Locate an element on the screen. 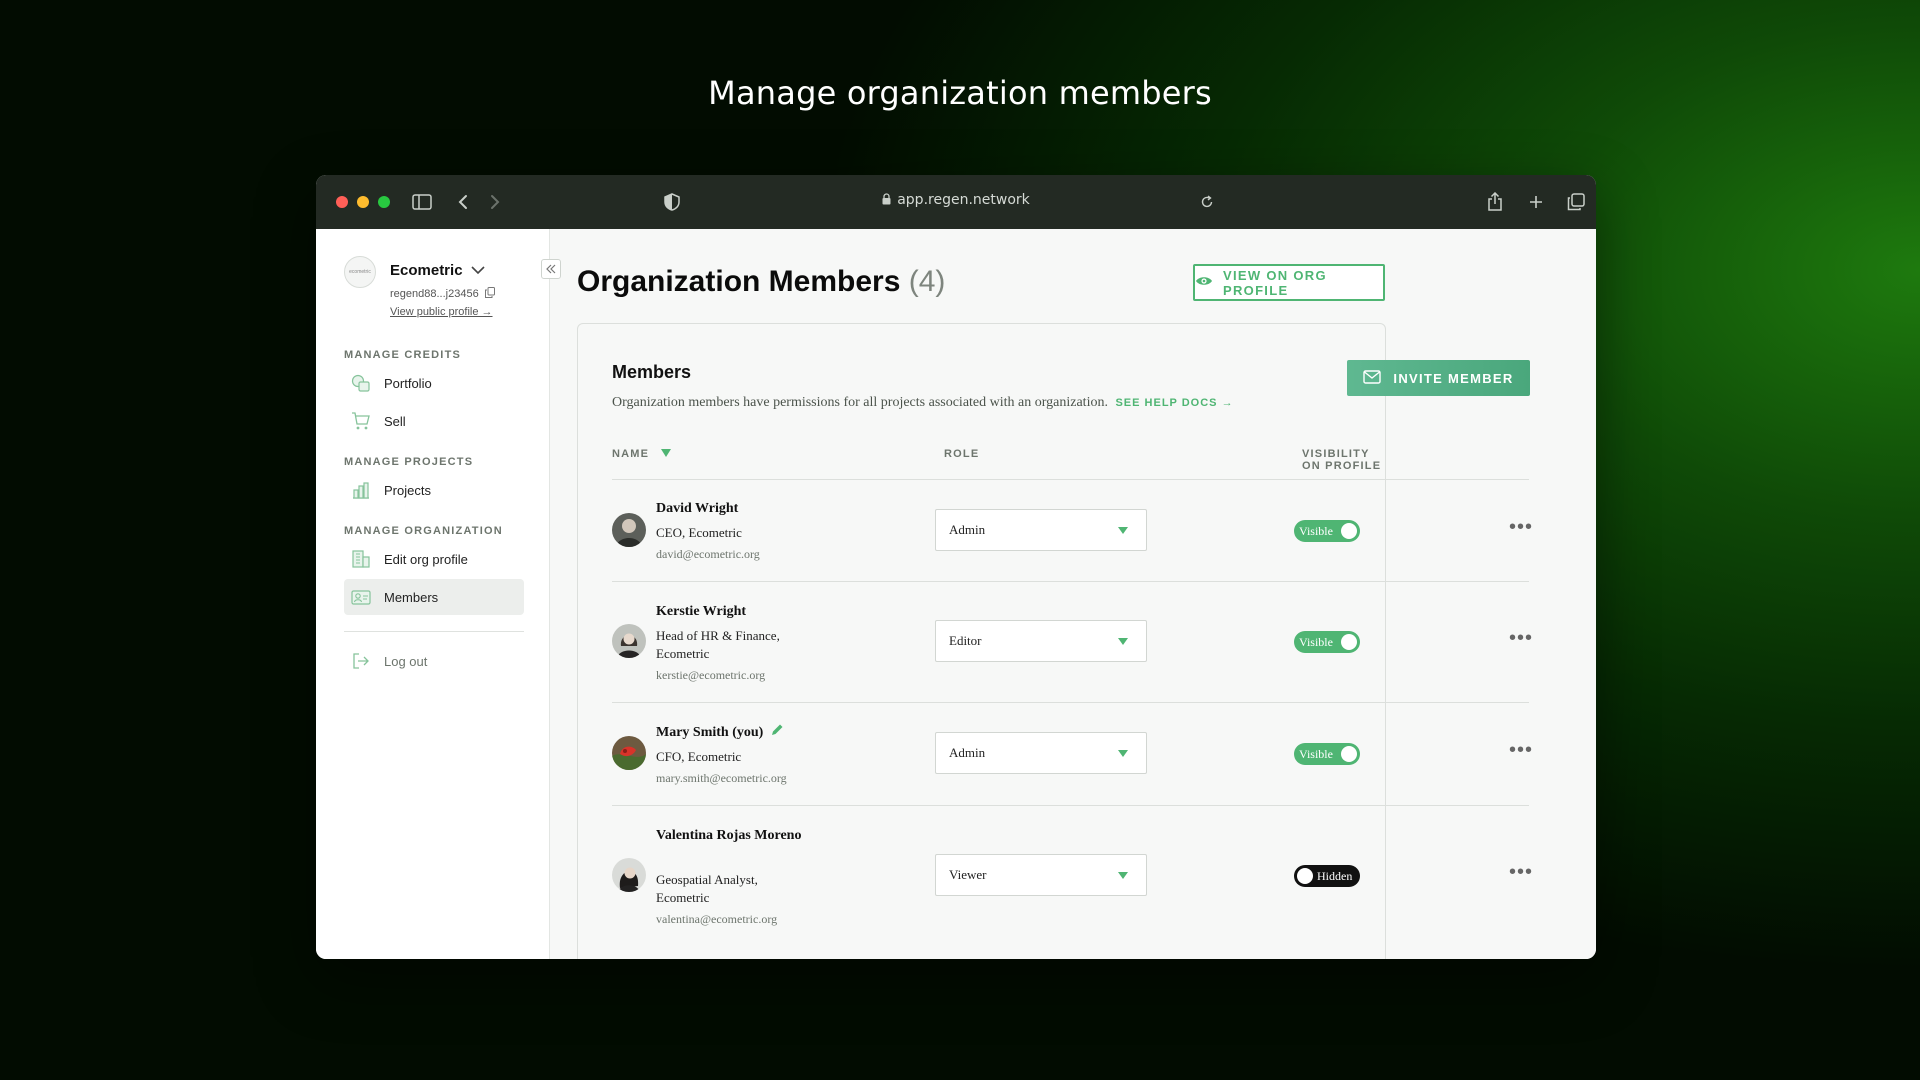  share-icon is located at coordinates (1495, 202).